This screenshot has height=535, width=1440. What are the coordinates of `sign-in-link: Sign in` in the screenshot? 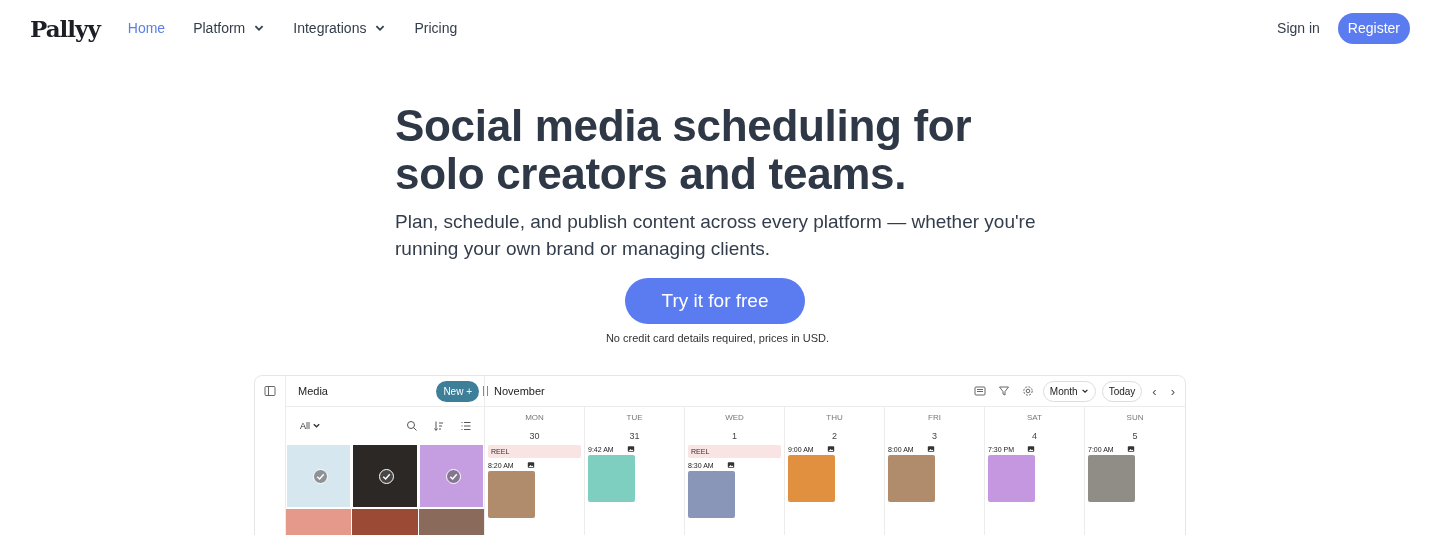 It's located at (1298, 28).